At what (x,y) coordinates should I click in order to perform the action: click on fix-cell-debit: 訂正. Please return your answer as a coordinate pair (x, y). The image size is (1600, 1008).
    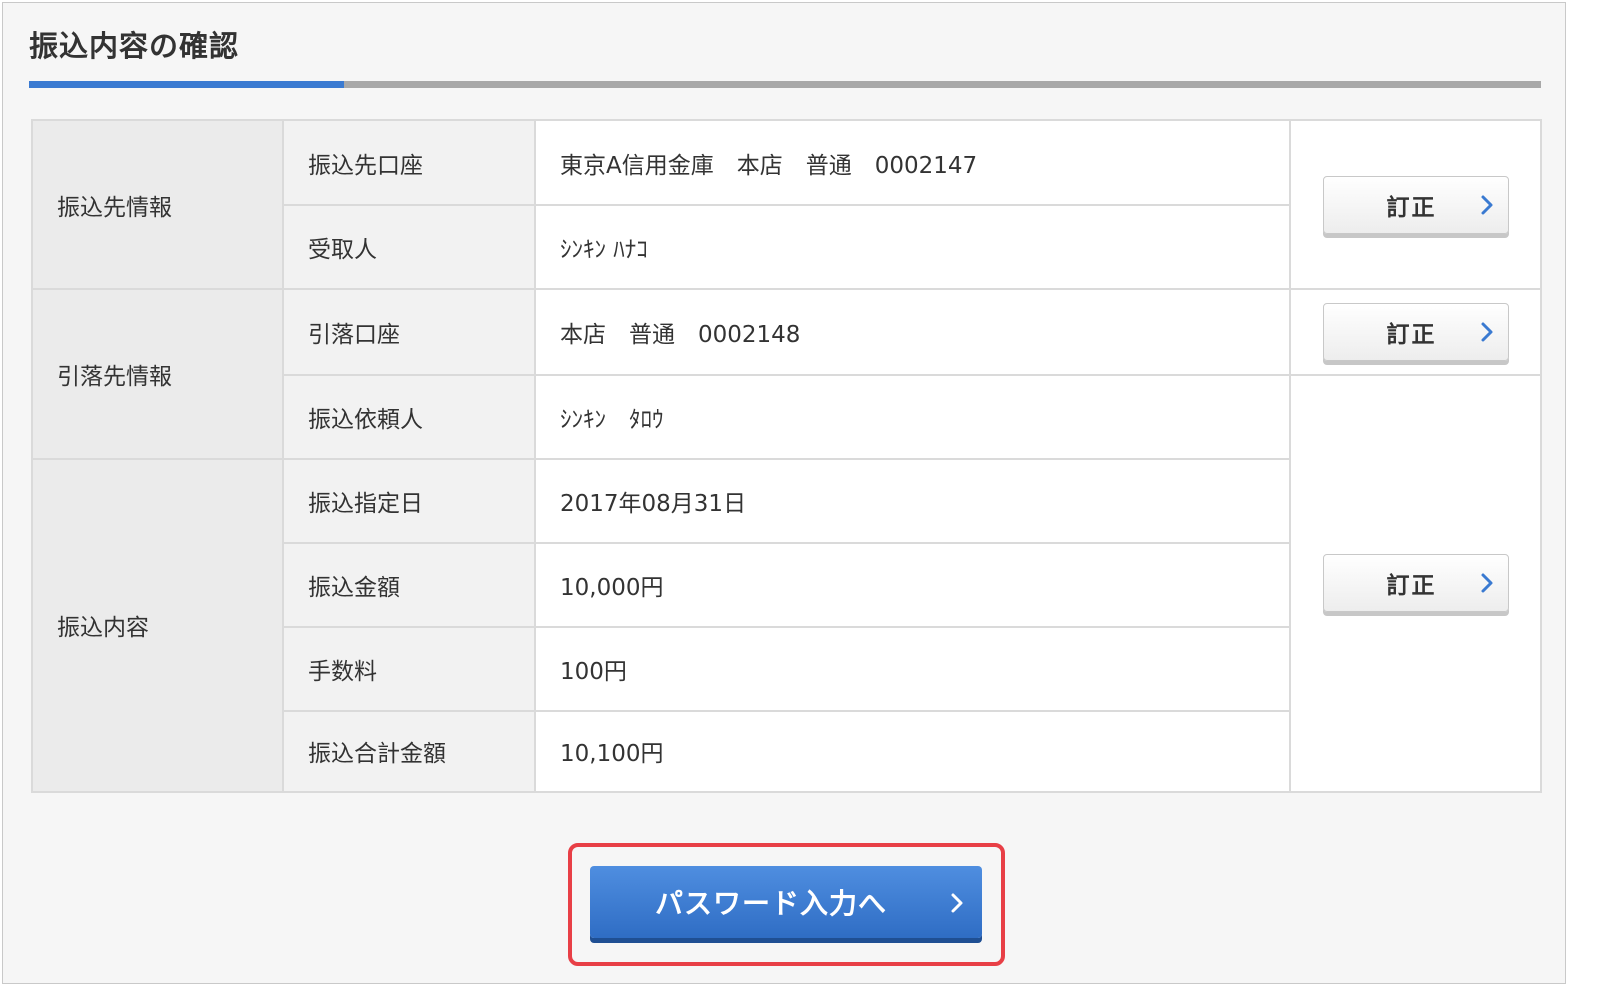
    Looking at the image, I should click on (1415, 332).